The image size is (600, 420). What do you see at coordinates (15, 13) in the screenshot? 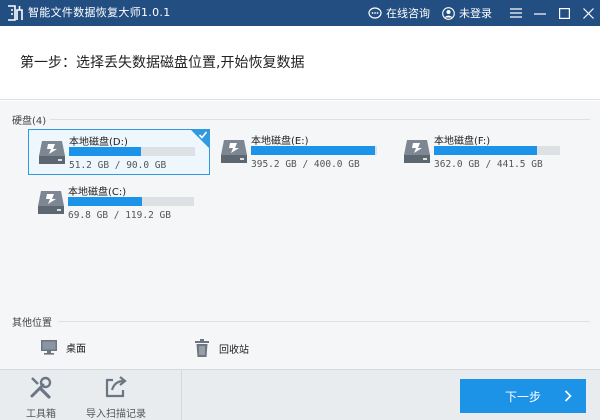
I see `app-logo-icon` at bounding box center [15, 13].